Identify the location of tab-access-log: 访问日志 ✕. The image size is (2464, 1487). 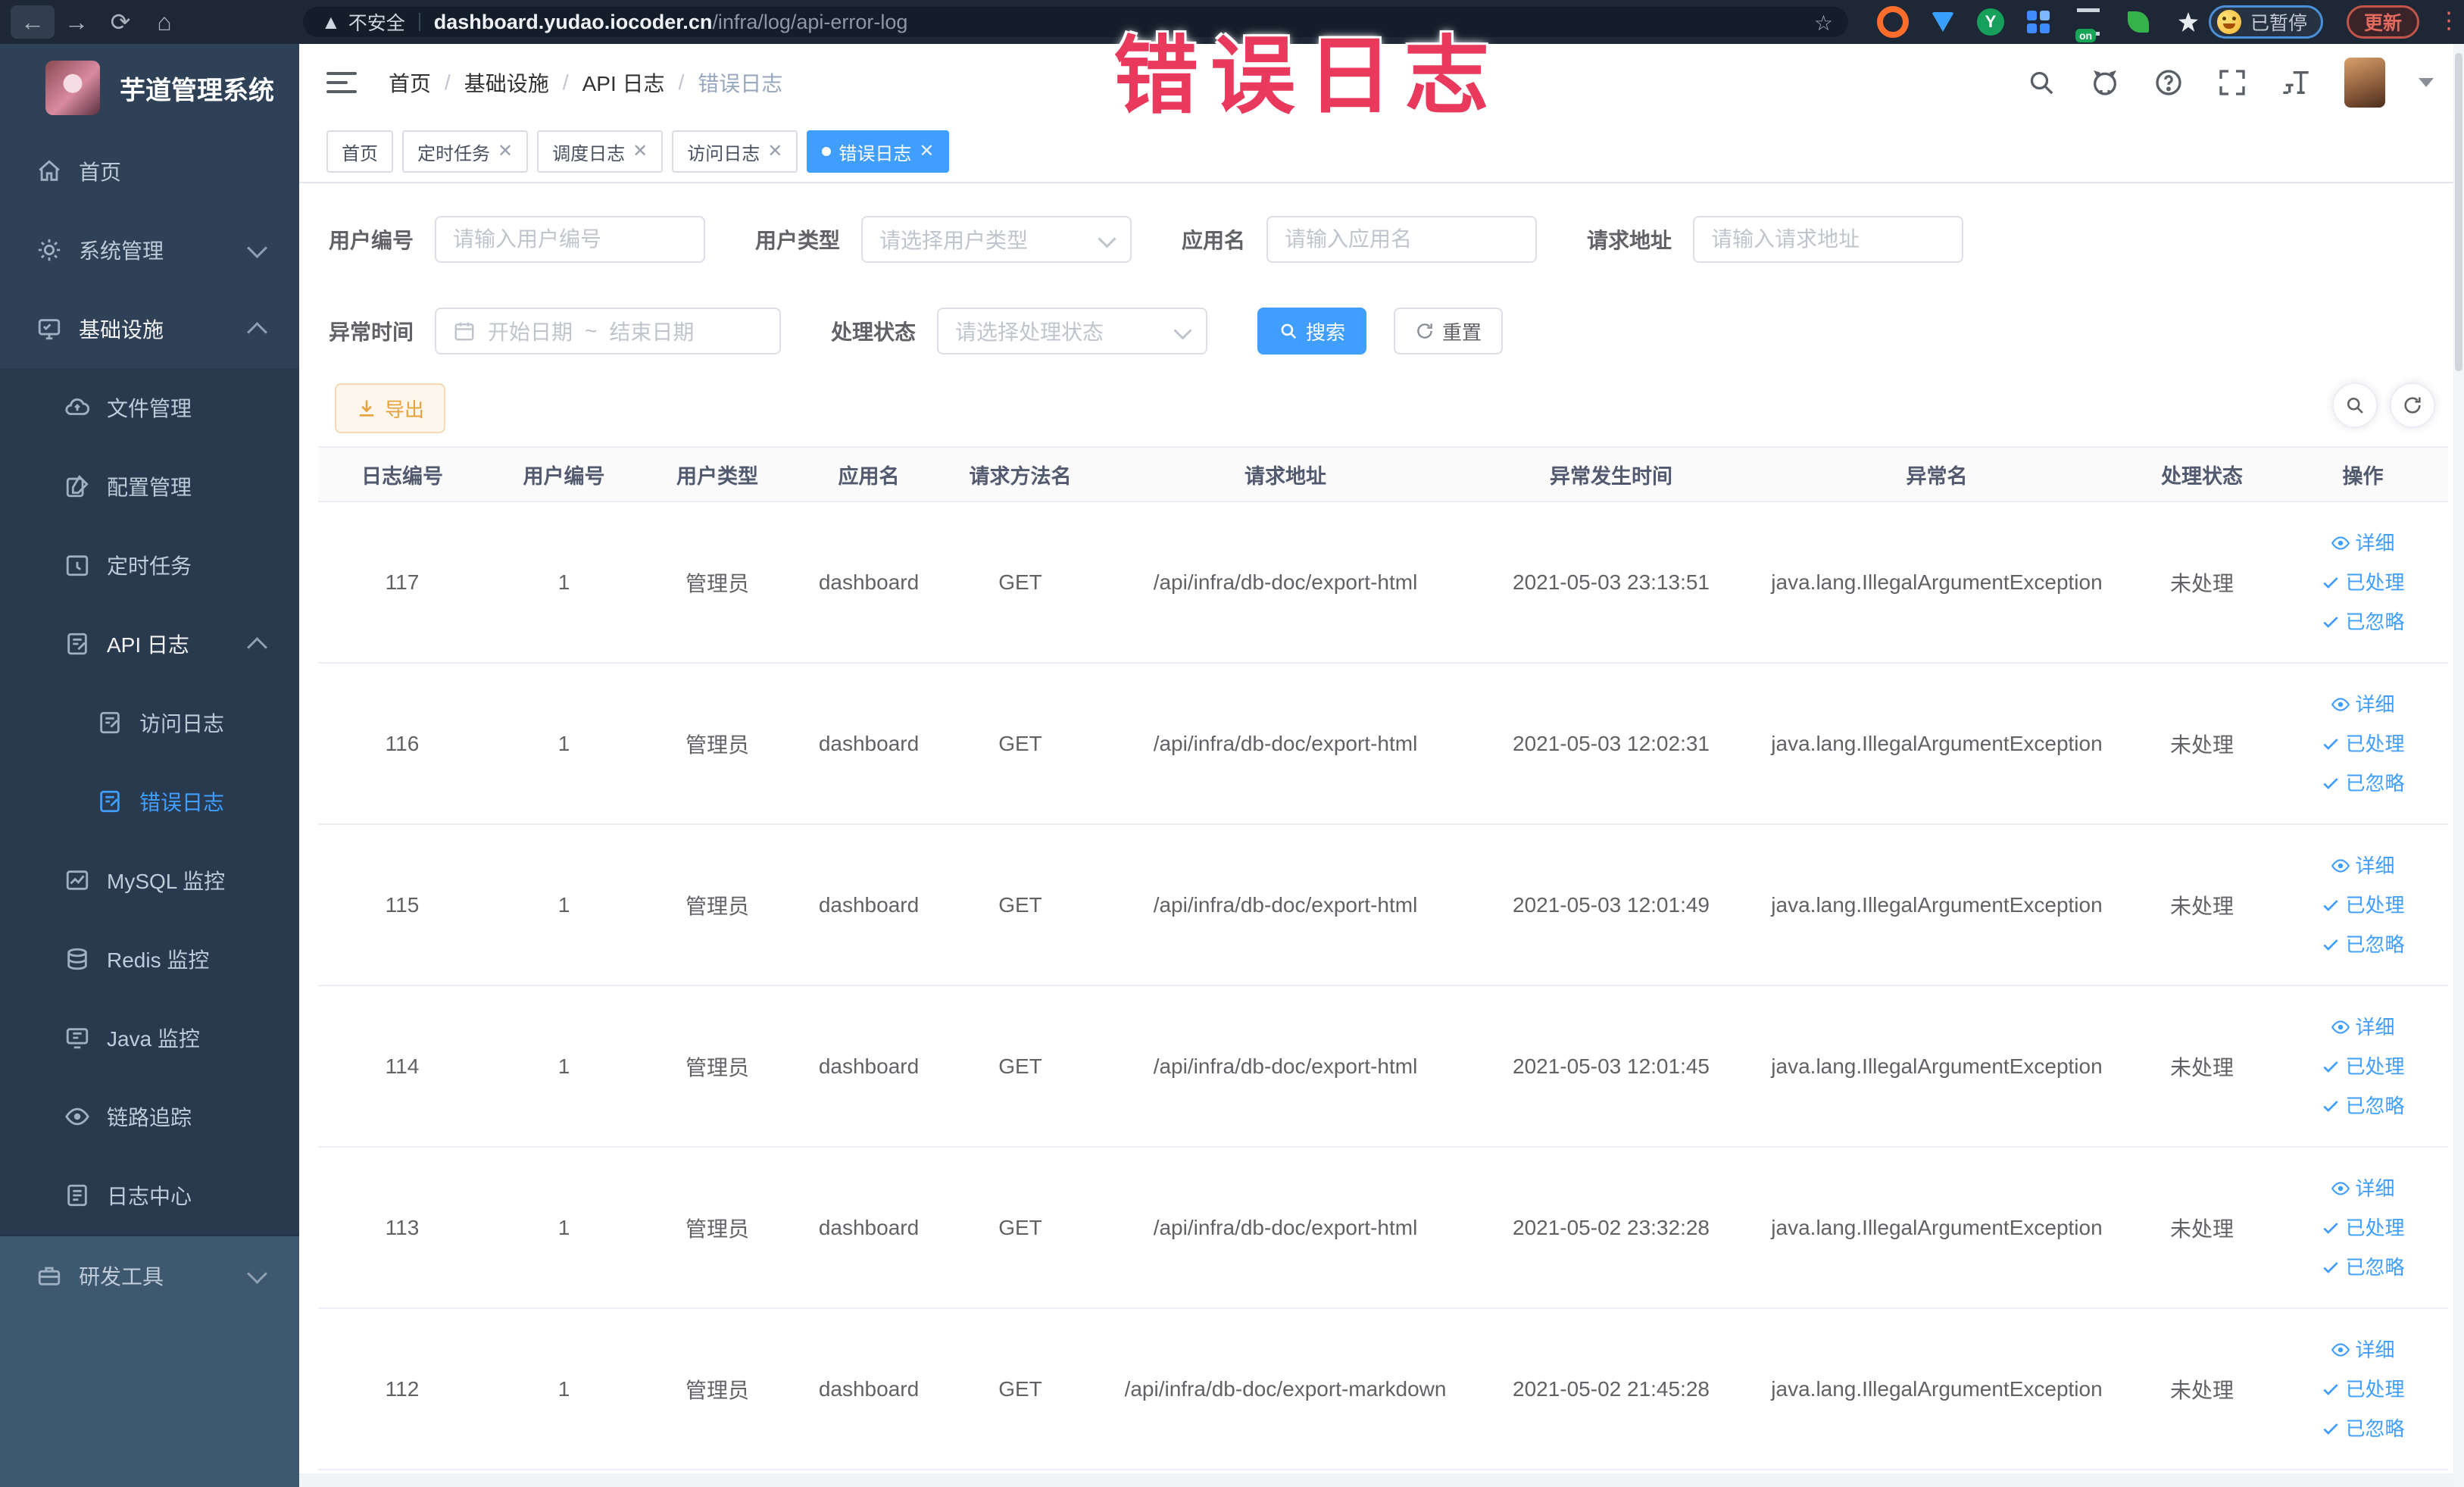
(735, 151).